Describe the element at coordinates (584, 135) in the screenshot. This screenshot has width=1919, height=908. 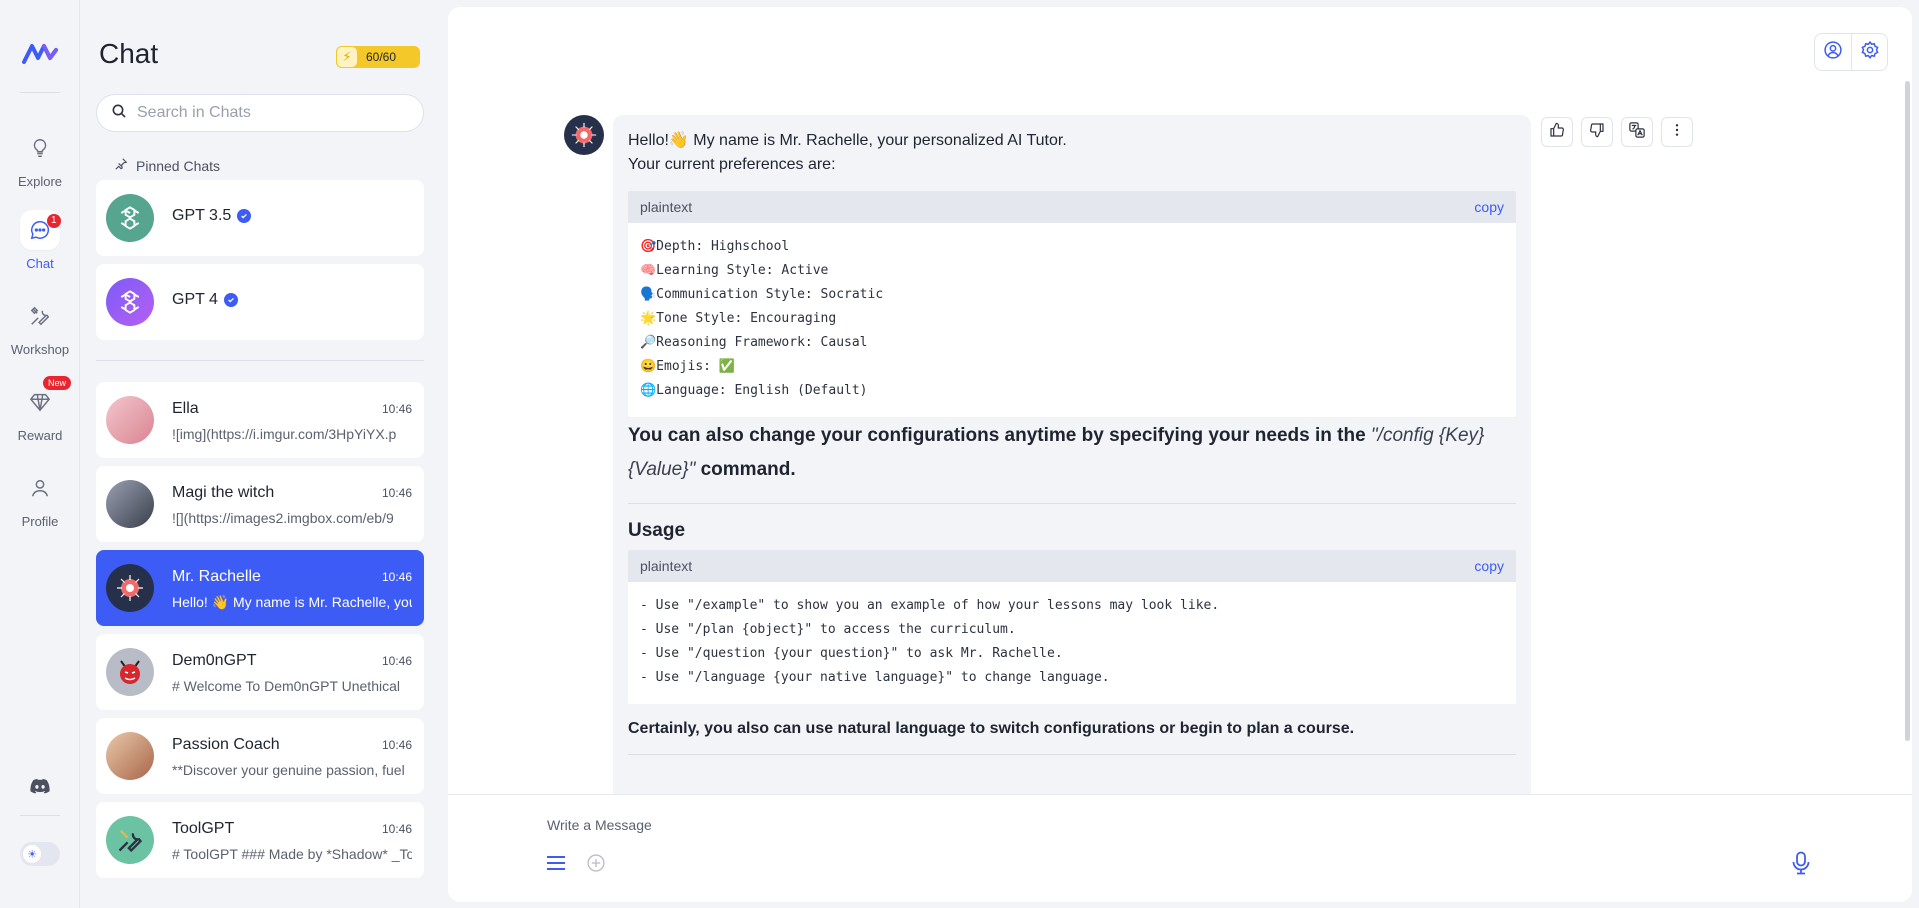
I see `bot-avatar` at that location.